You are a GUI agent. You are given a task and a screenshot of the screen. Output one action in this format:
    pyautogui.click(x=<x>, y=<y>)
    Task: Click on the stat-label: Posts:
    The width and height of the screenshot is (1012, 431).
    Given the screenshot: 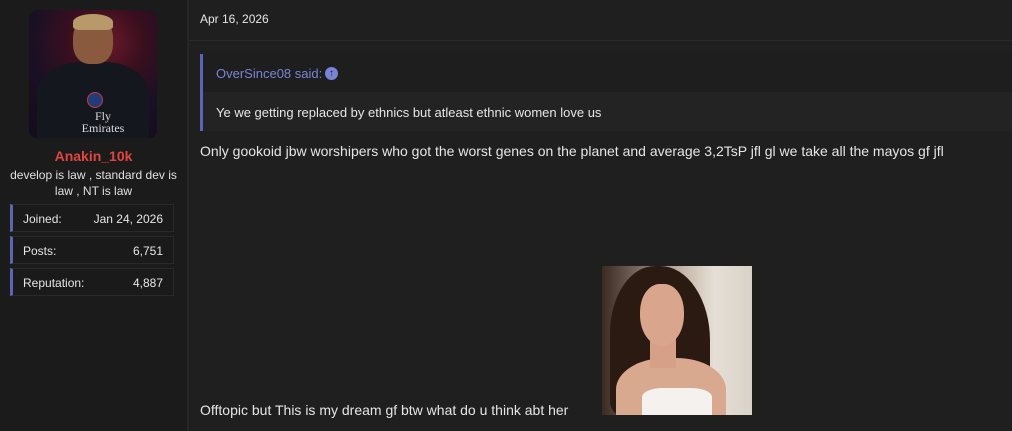 What is the action you would take?
    pyautogui.click(x=40, y=251)
    